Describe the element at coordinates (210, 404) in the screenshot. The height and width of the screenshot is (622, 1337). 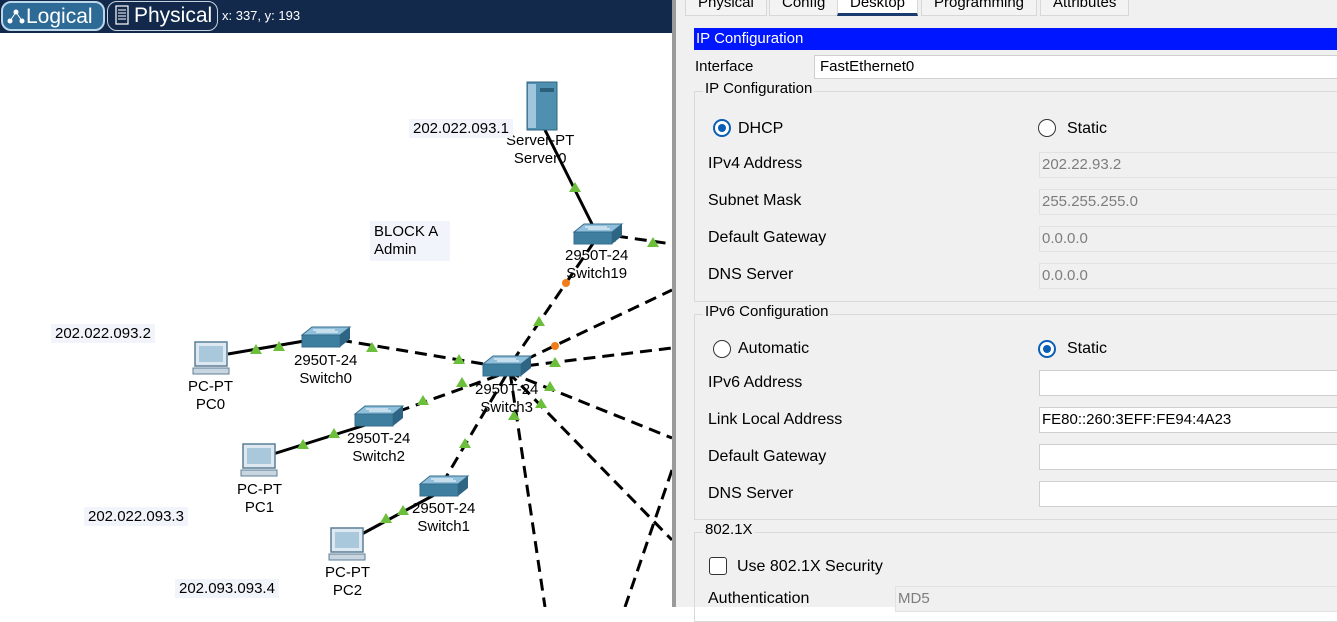
I see `pc0-name: PC0` at that location.